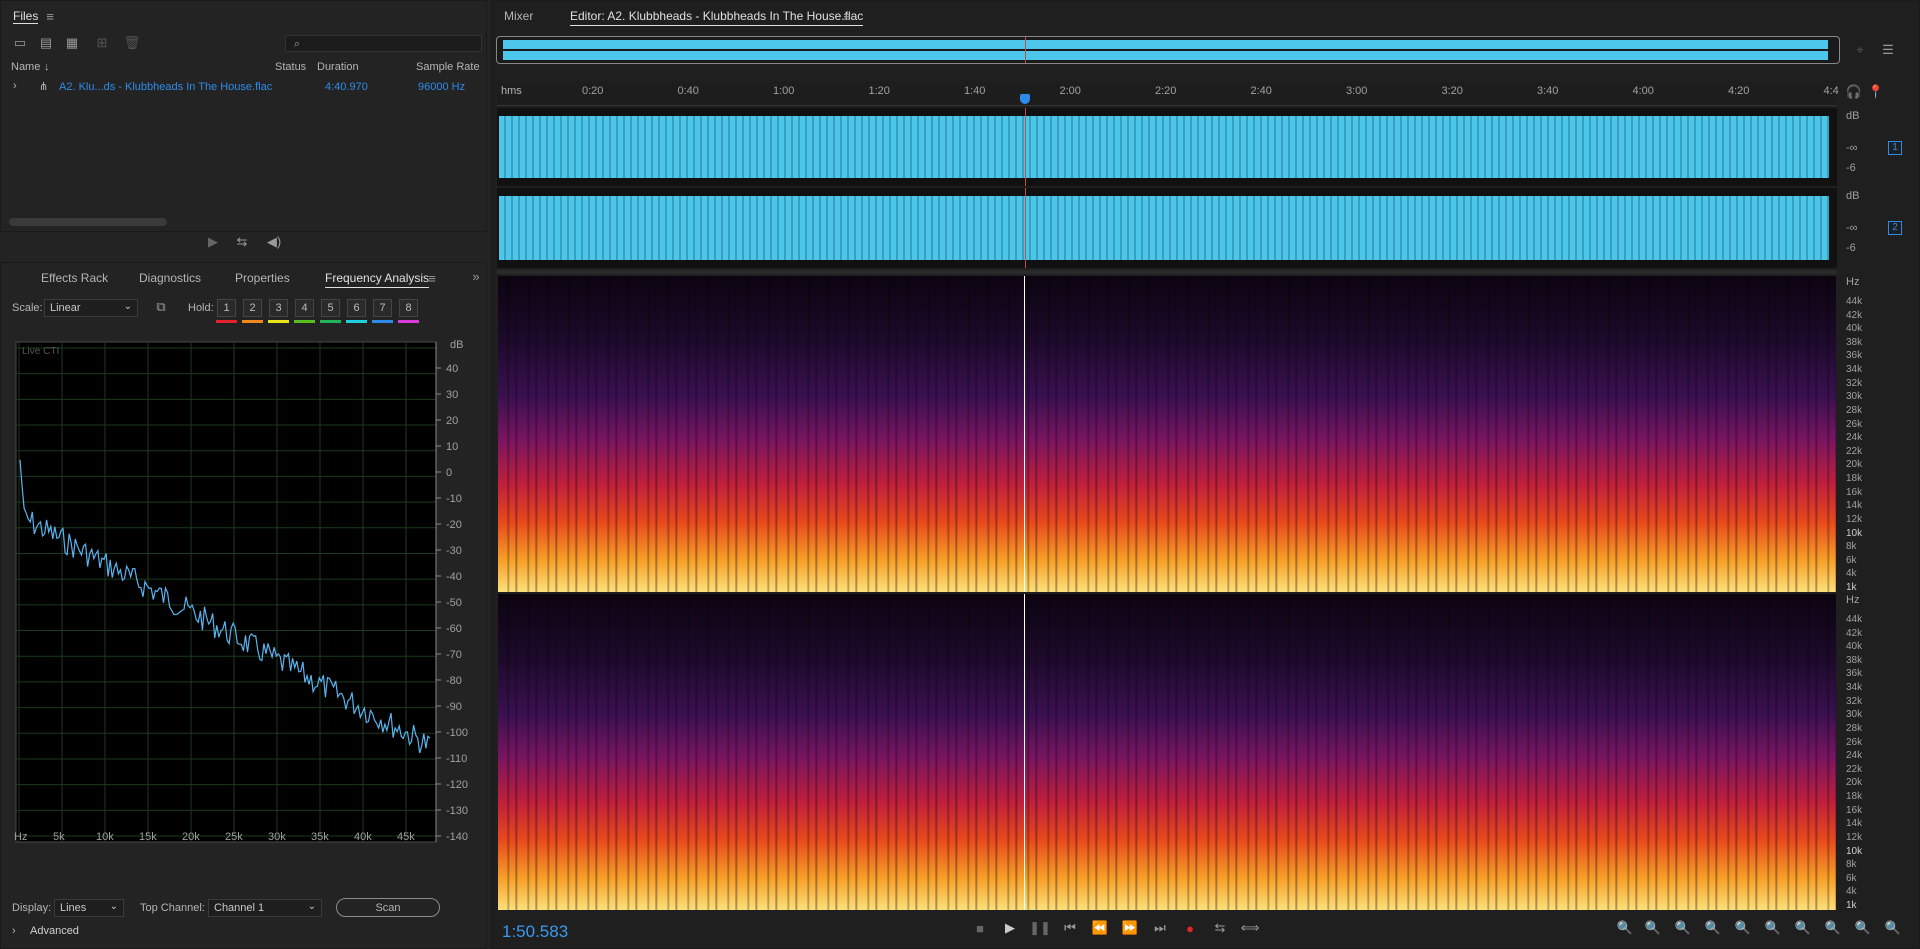 The image size is (1920, 949). Describe the element at coordinates (1168, 50) in the screenshot. I see `waveform-overview` at that location.